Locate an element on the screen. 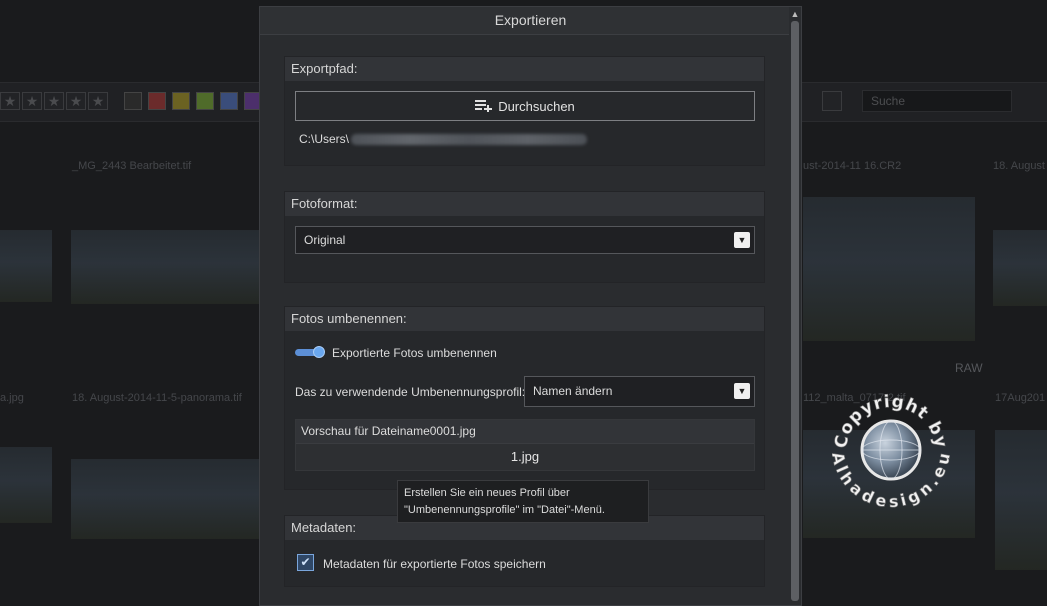  scroll-thumb is located at coordinates (795, 311).